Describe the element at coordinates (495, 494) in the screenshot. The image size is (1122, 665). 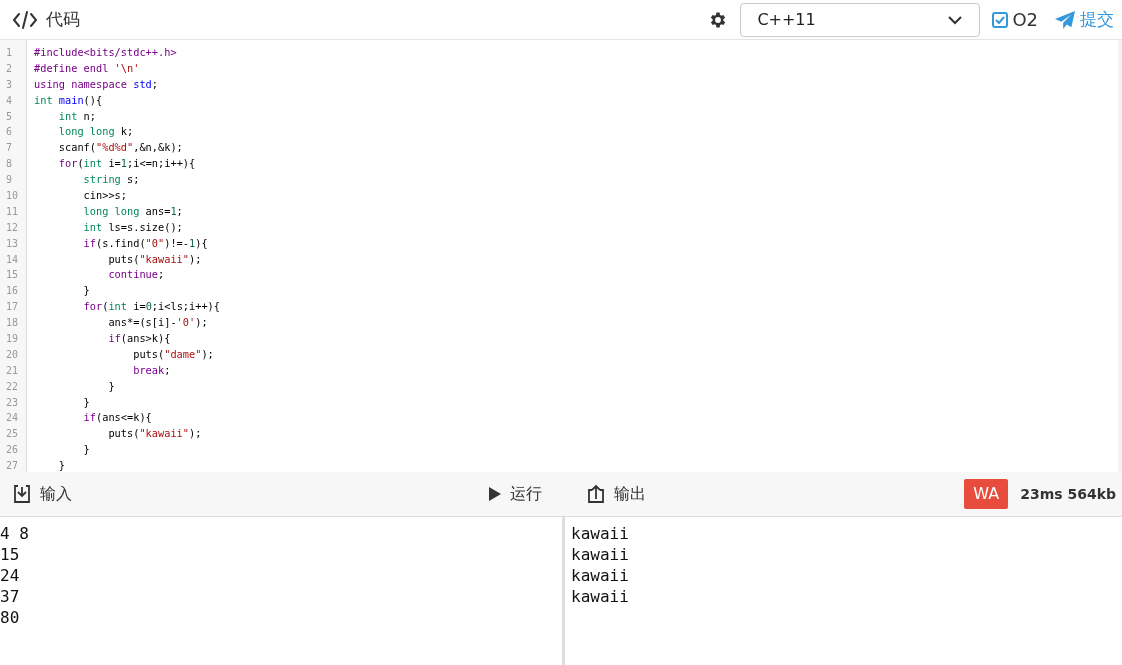
I see `play-icon` at that location.